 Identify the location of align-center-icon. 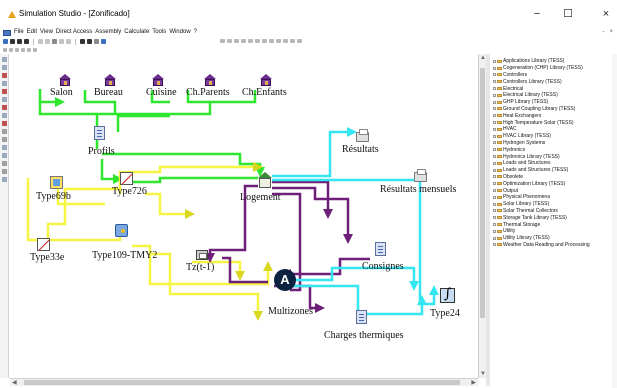
(229, 41).